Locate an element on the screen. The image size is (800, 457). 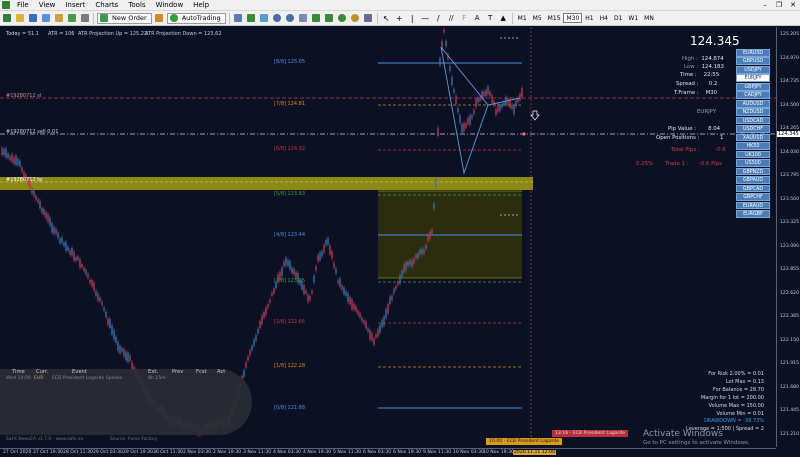
timeframe-w1: W1 is located at coordinates (633, 18).